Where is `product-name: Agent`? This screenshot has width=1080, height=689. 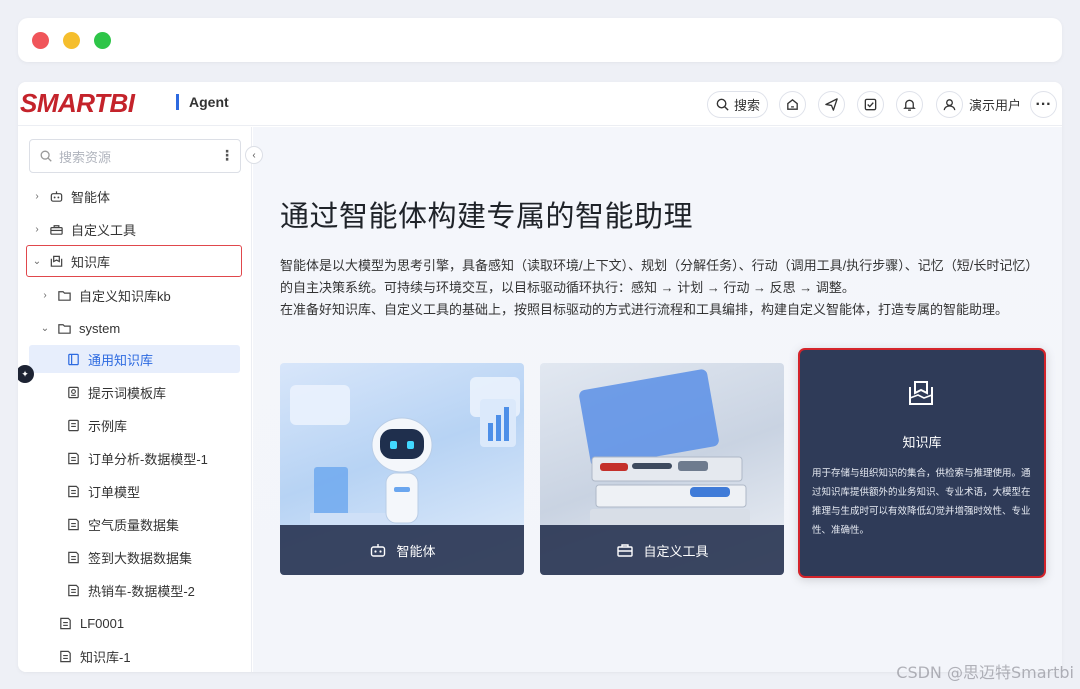 product-name: Agent is located at coordinates (202, 102).